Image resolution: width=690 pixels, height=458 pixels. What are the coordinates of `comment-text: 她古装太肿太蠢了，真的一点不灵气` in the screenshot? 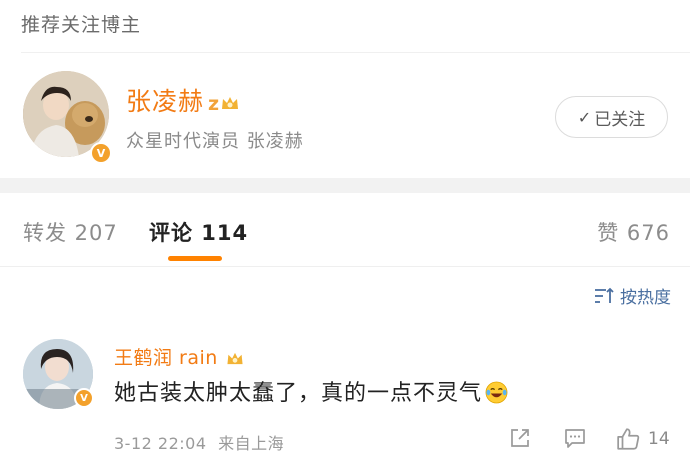 It's located at (311, 391).